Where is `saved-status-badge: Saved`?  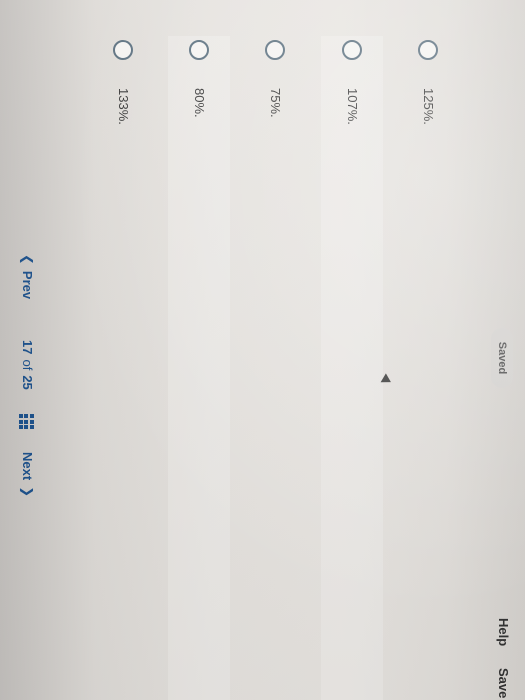 saved-status-badge: Saved is located at coordinates (502, 358).